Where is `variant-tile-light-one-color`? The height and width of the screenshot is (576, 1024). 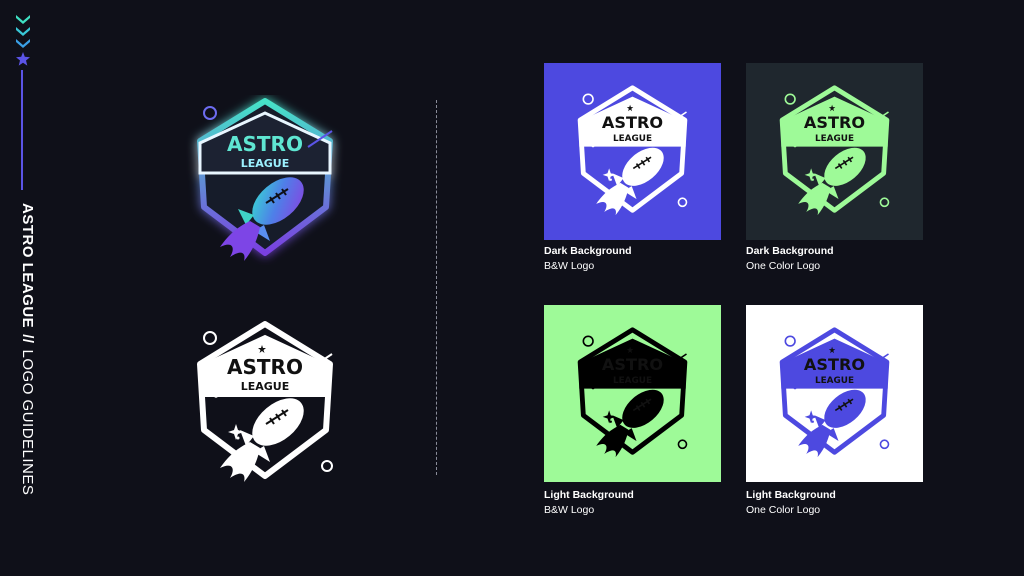
variant-tile-light-one-color is located at coordinates (834, 393).